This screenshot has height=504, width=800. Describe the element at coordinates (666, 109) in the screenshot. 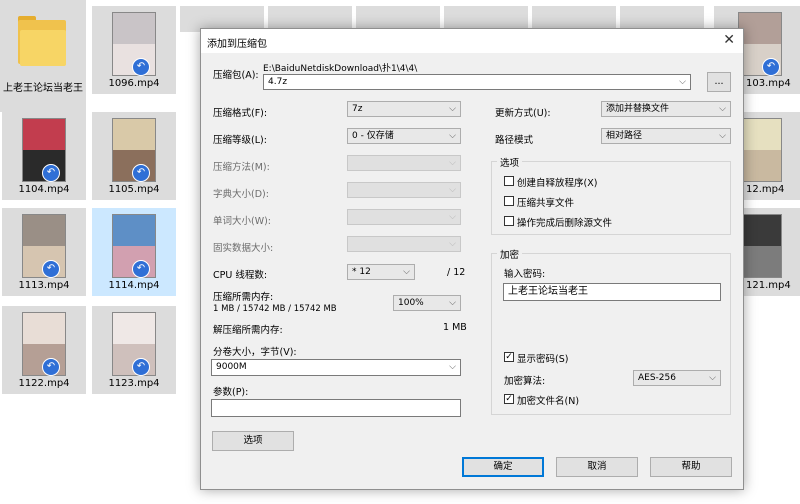

I see `update-mode-select: 添加并替换文件 ⌵` at that location.